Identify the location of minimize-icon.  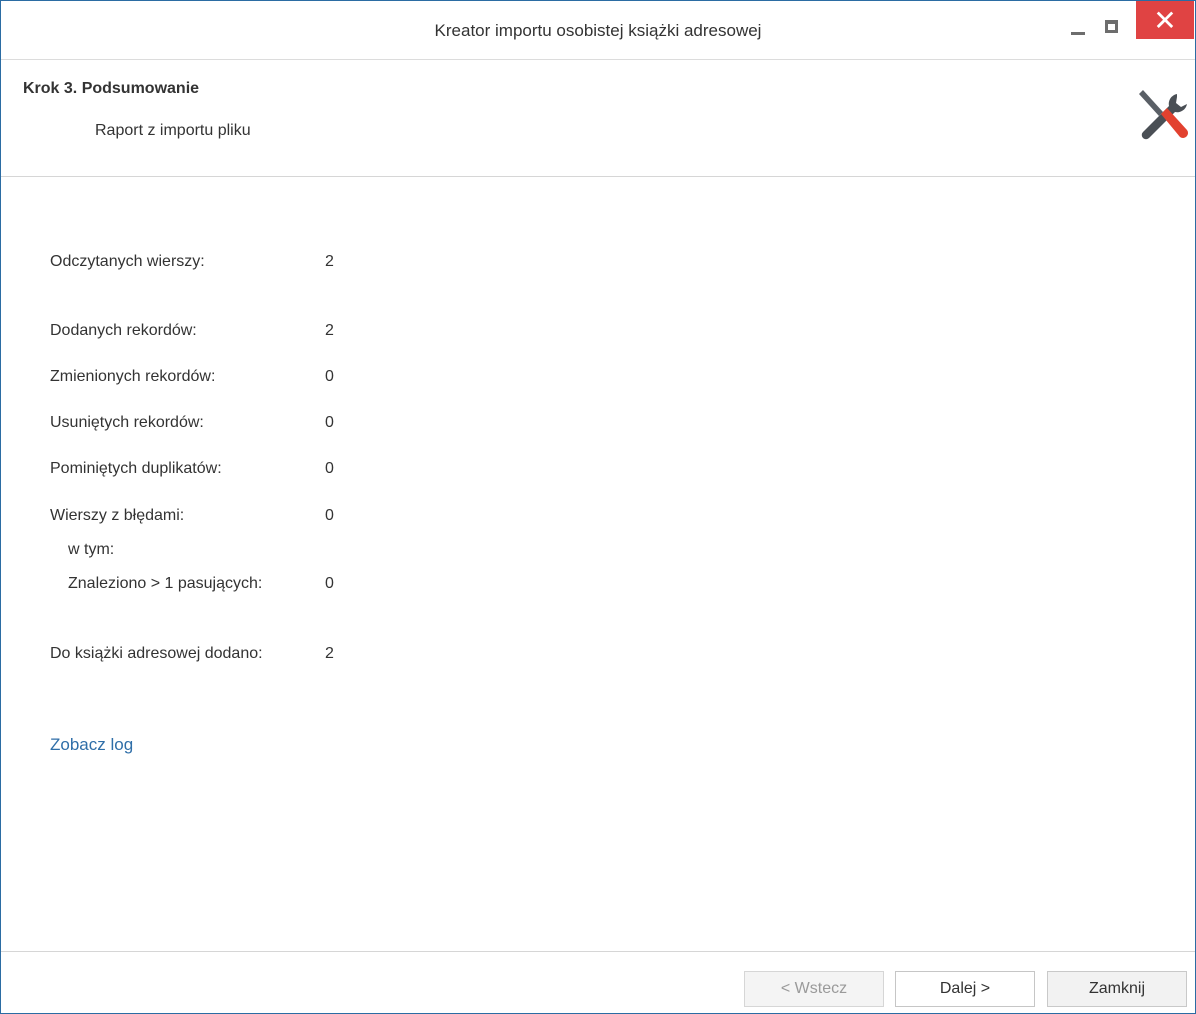
(1078, 33).